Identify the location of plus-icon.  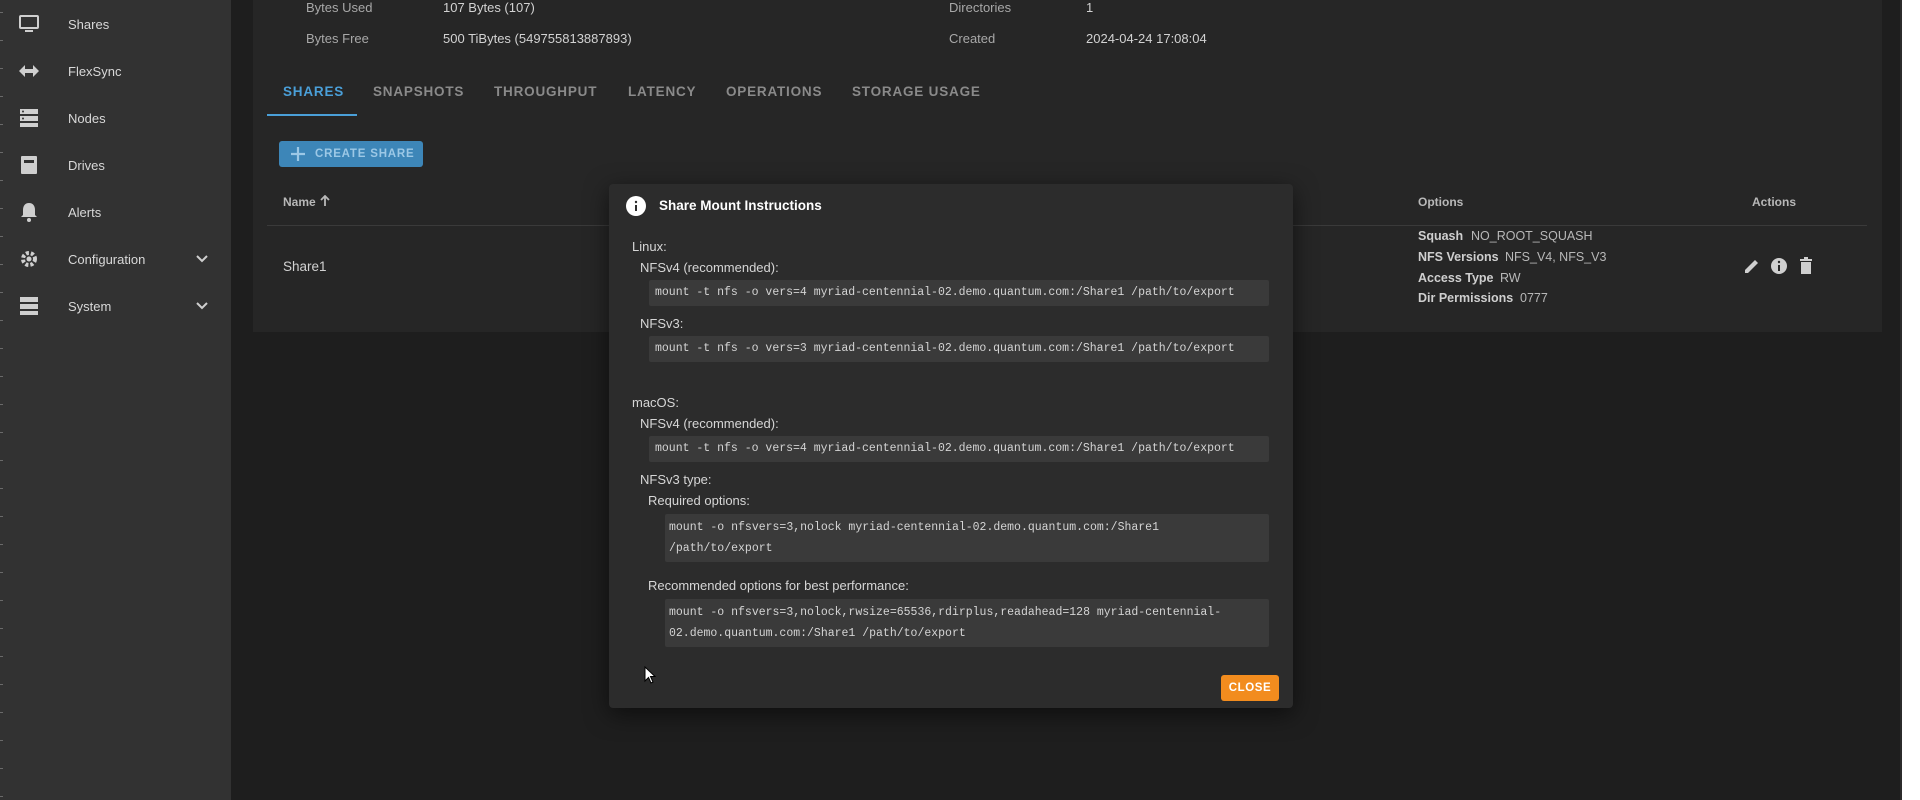
(298, 154).